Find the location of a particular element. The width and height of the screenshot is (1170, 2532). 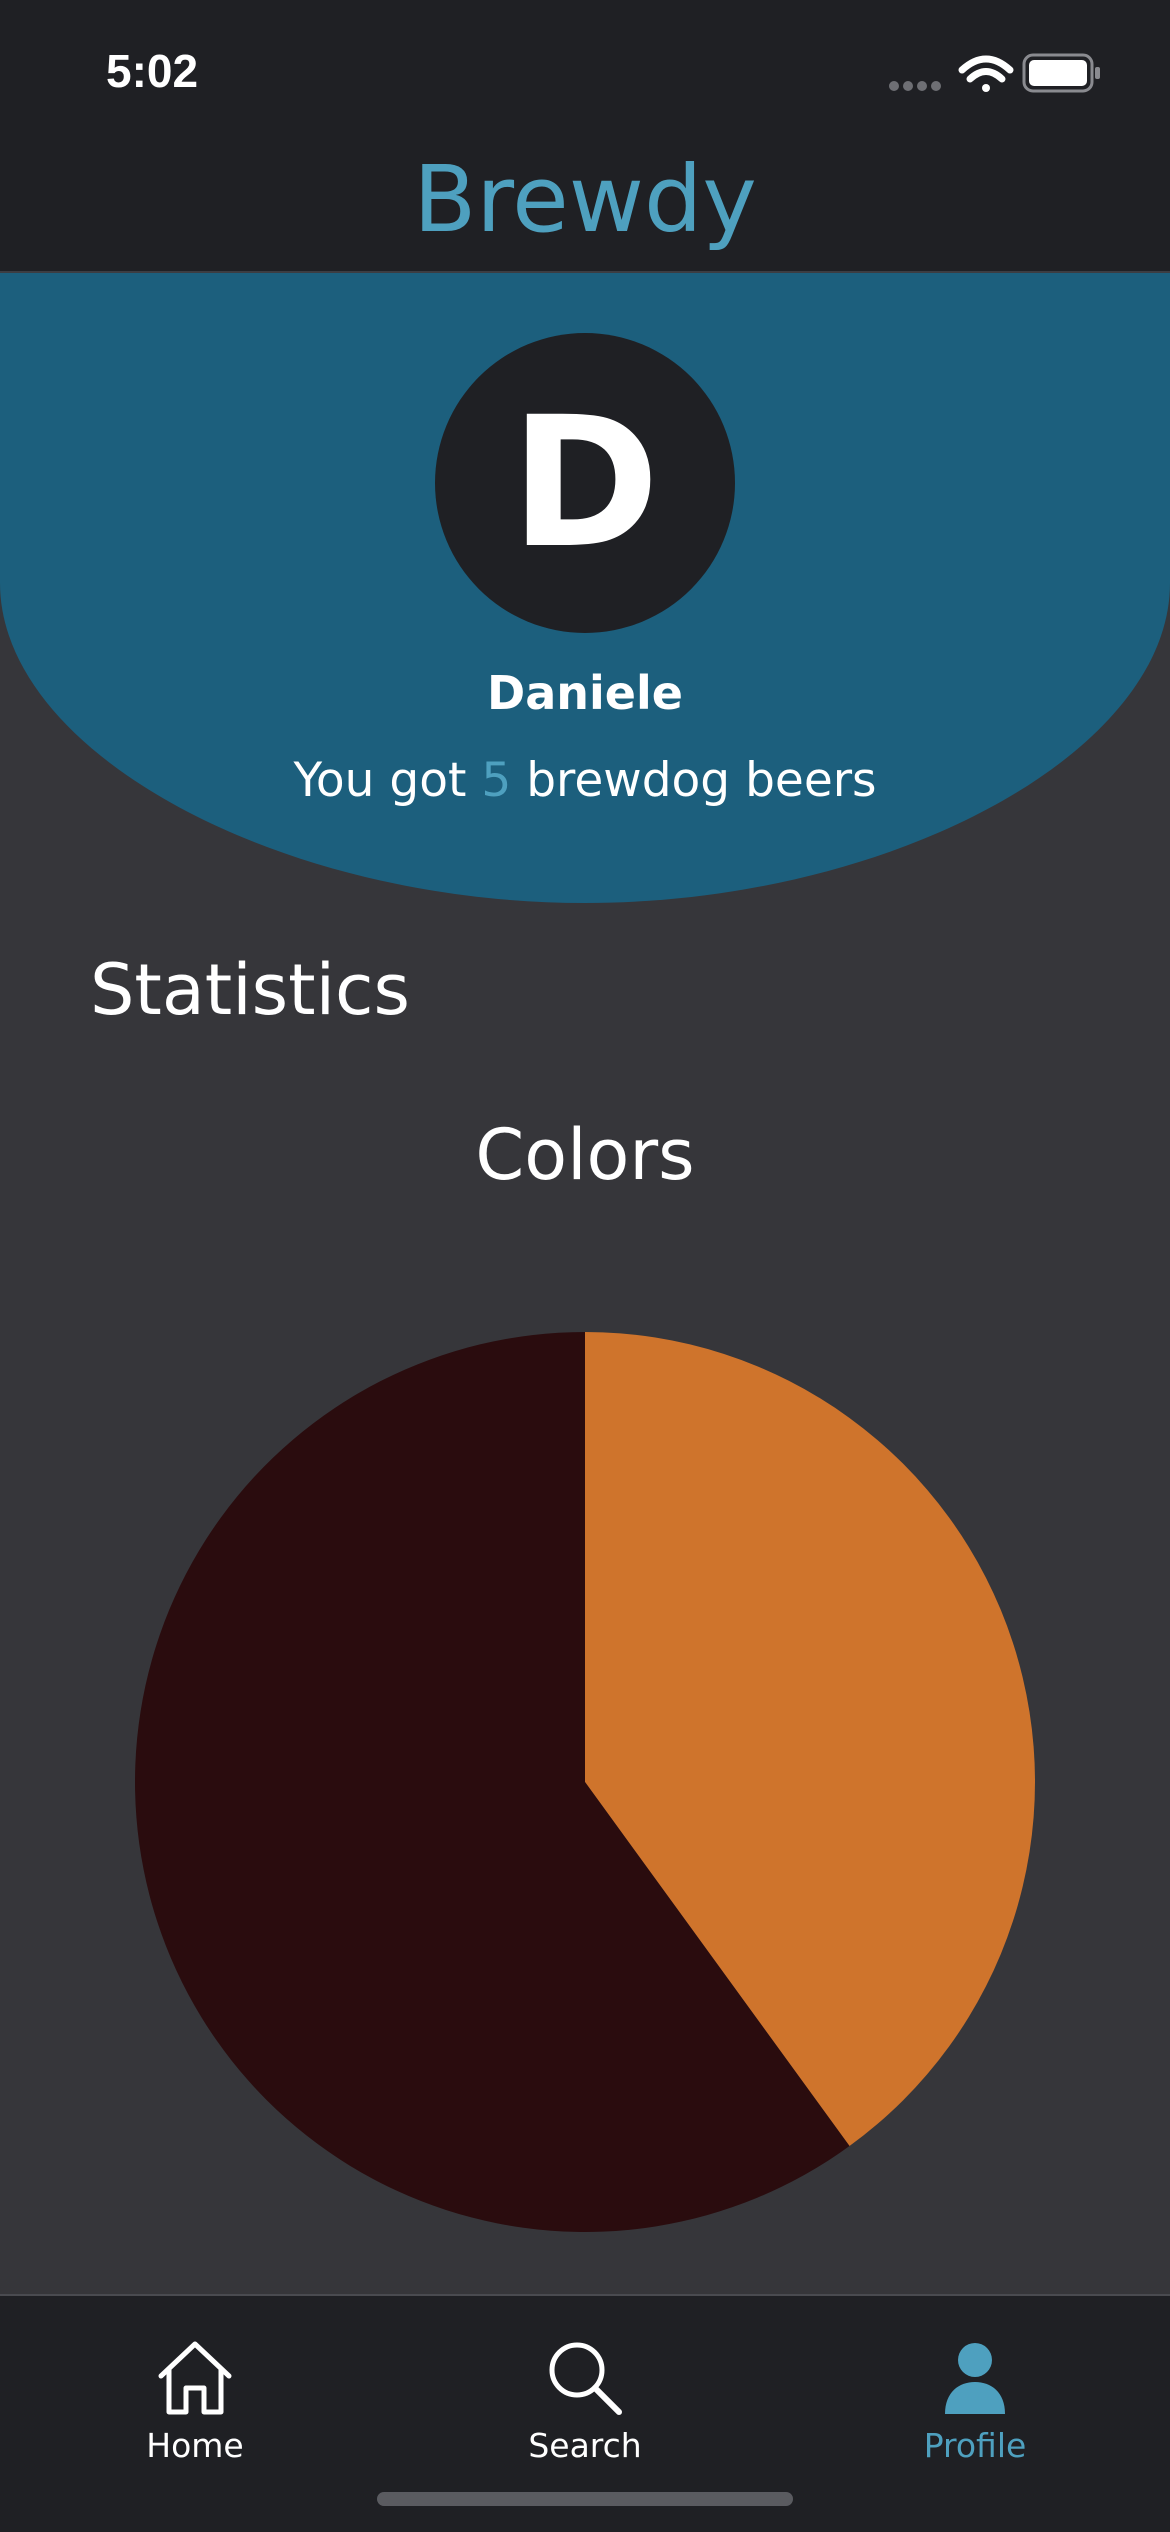

status-bar: 5:02 is located at coordinates (585, 70).